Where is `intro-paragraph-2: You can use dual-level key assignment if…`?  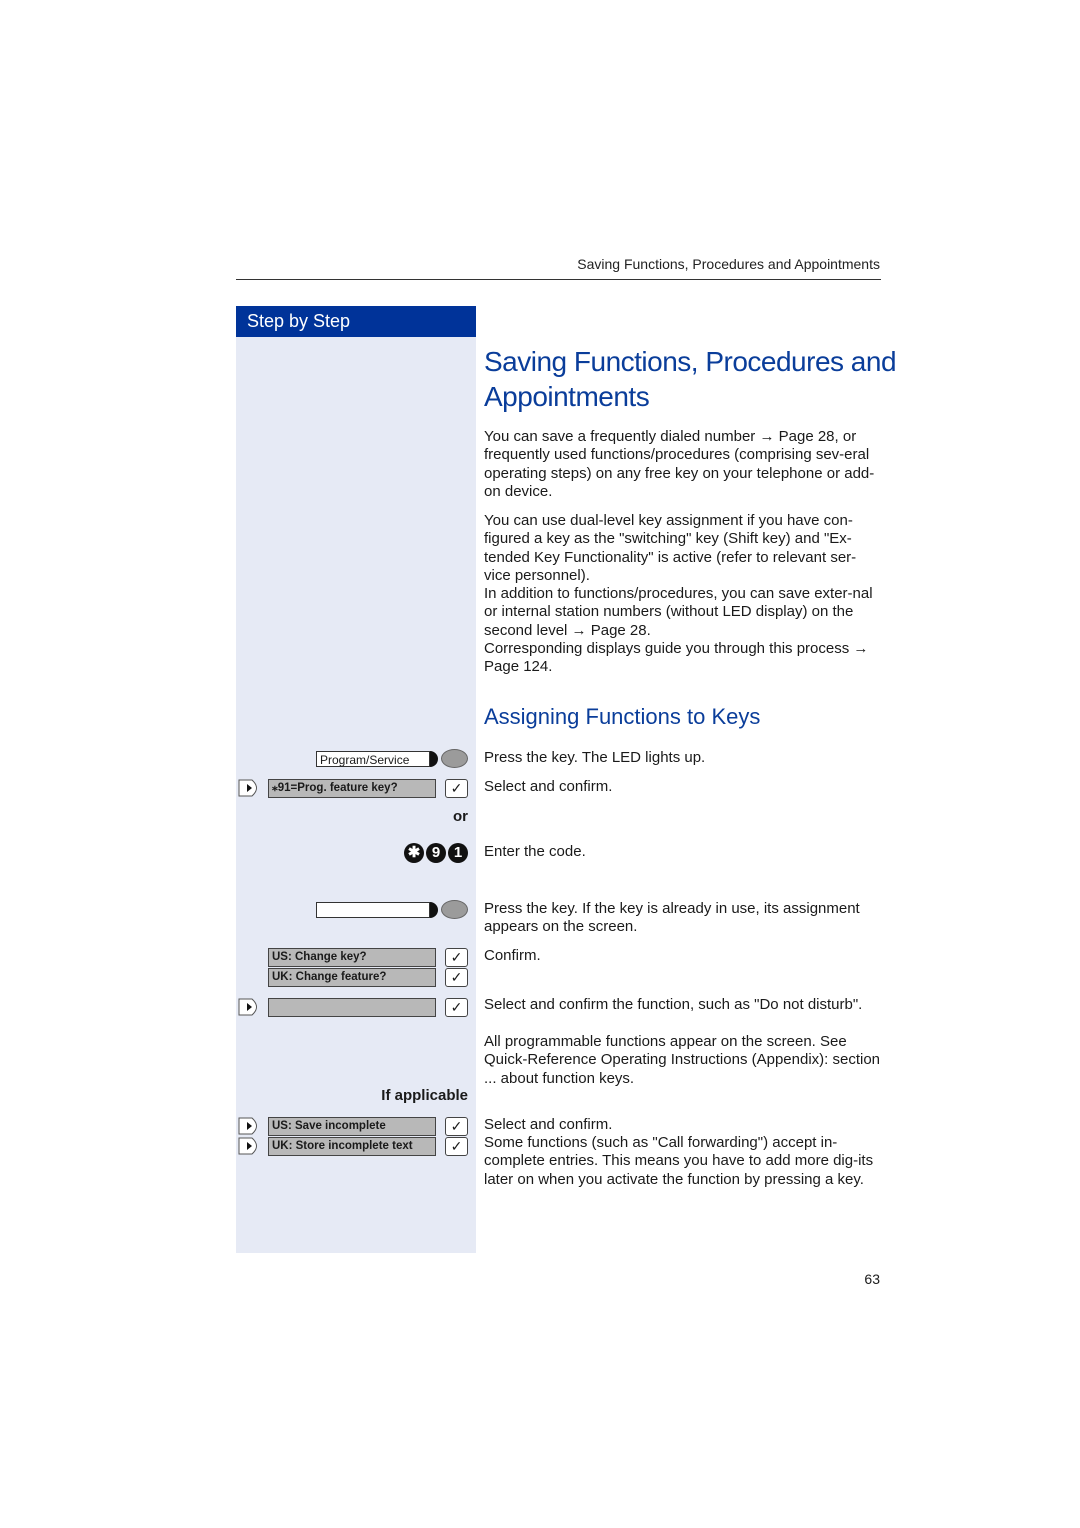 intro-paragraph-2: You can use dual-level key assignment if… is located at coordinates (670, 548).